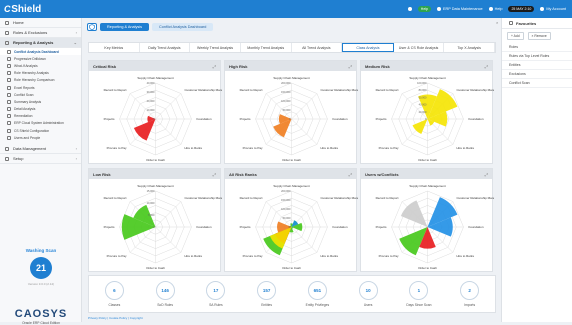 The height and width of the screenshot is (325, 572). What do you see at coordinates (41, 284) in the screenshot?
I see `version-text: Version 3.0.0 (2.14)` at bounding box center [41, 284].